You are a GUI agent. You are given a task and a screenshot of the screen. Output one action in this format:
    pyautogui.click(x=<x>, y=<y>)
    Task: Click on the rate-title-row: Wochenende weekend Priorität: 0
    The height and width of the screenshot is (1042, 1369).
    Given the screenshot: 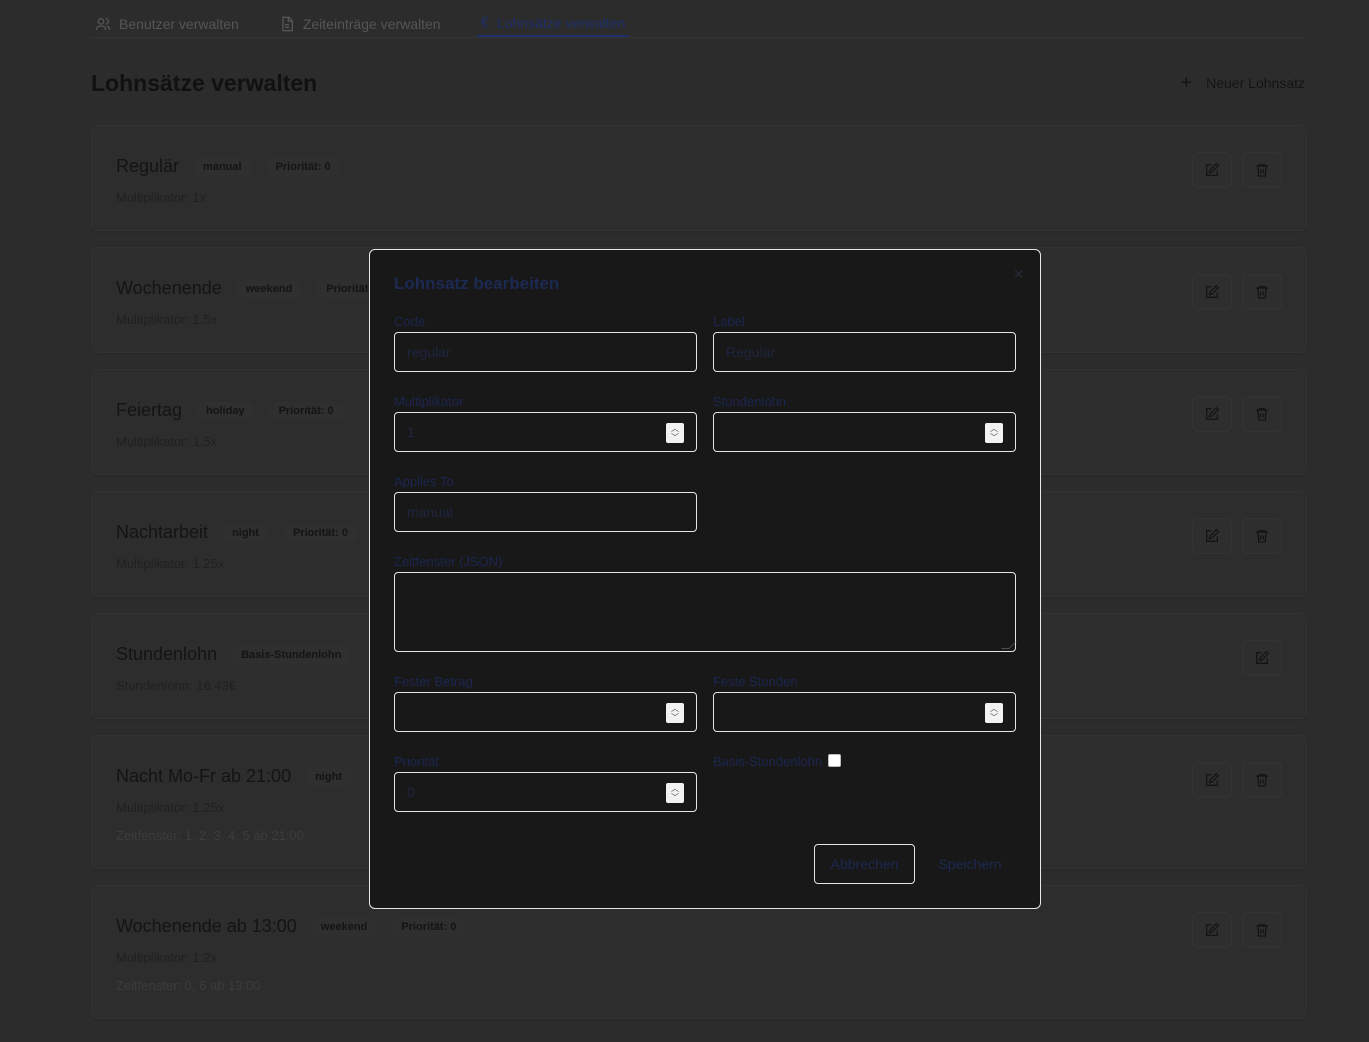 What is the action you would take?
    pyautogui.click(x=254, y=288)
    